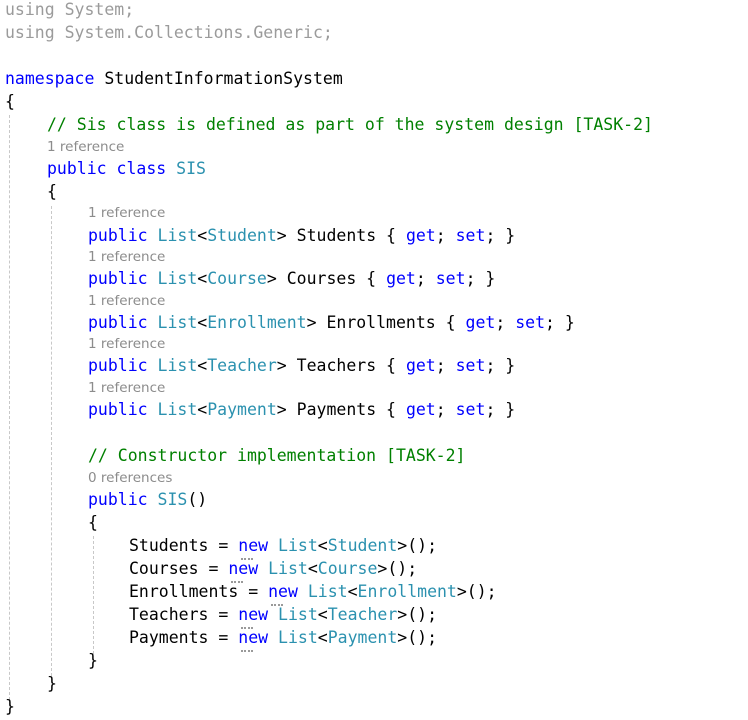  What do you see at coordinates (283, 640) in the screenshot?
I see `assignment-payments: Payments = new List<Payment>();` at bounding box center [283, 640].